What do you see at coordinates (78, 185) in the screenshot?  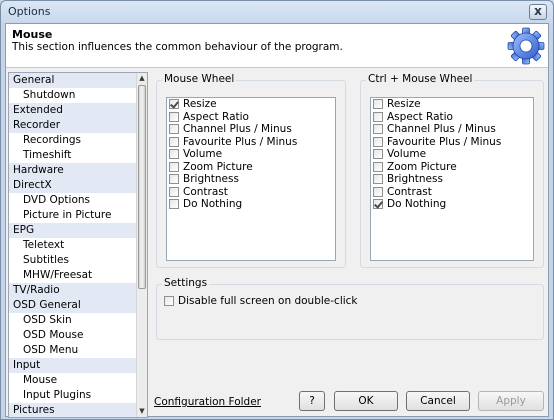 I see `tree-item: DirectX` at bounding box center [78, 185].